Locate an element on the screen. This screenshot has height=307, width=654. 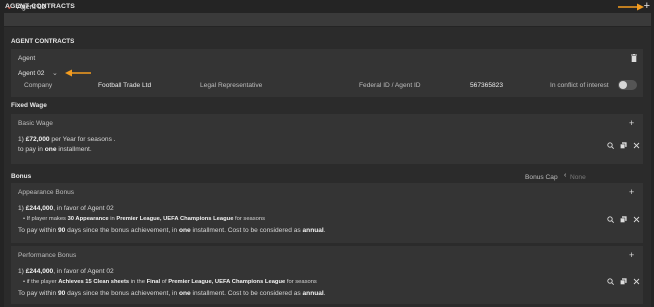
appearance-bonus-title: Appearance Bonus is located at coordinates (46, 192).